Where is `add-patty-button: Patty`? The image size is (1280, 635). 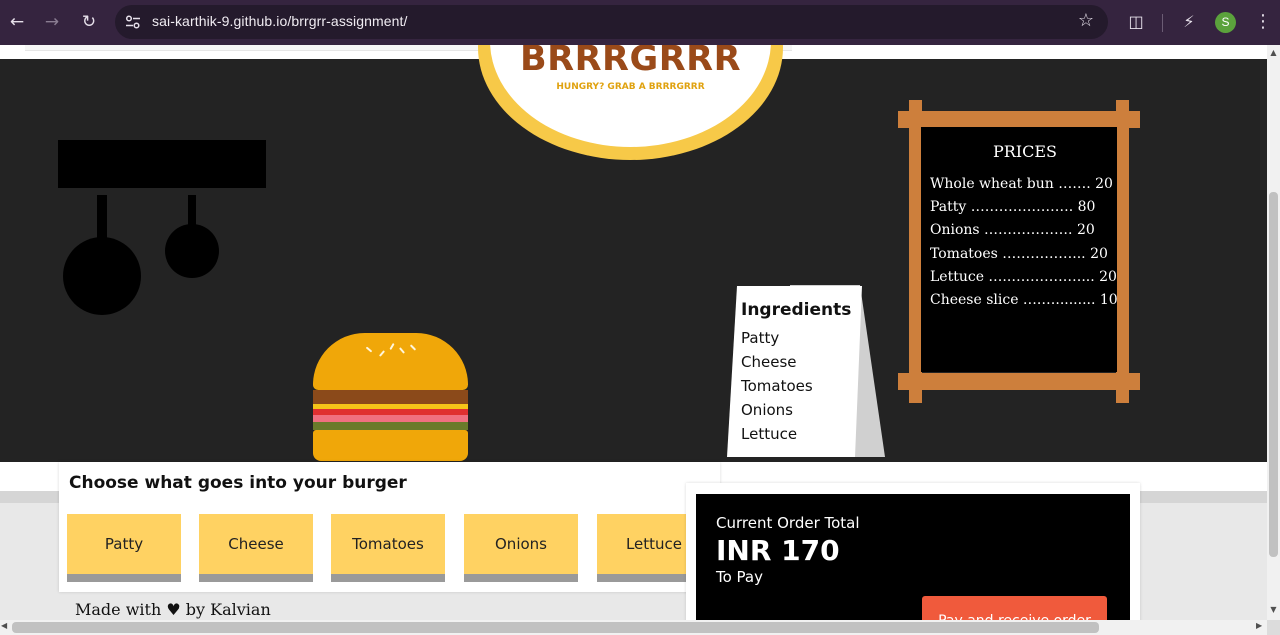
add-patty-button: Patty is located at coordinates (124, 548).